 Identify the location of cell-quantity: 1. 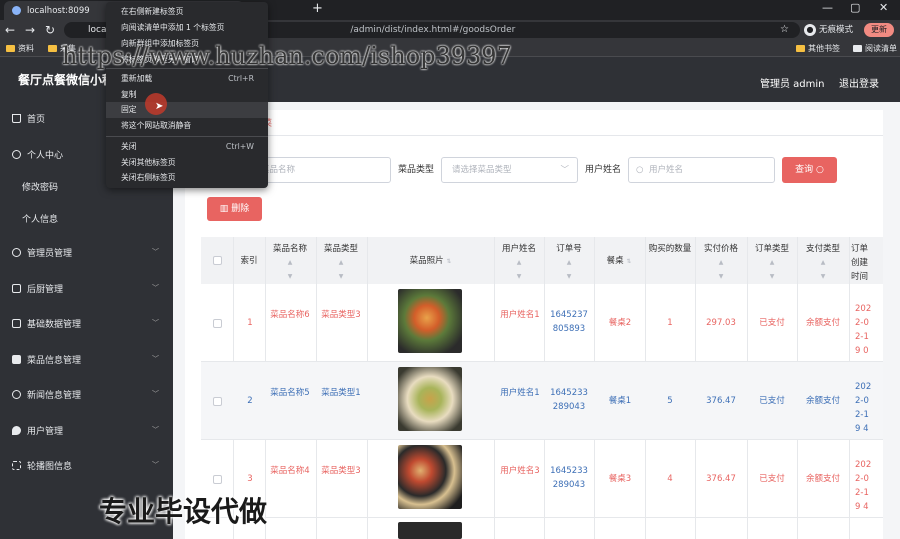
(670, 323).